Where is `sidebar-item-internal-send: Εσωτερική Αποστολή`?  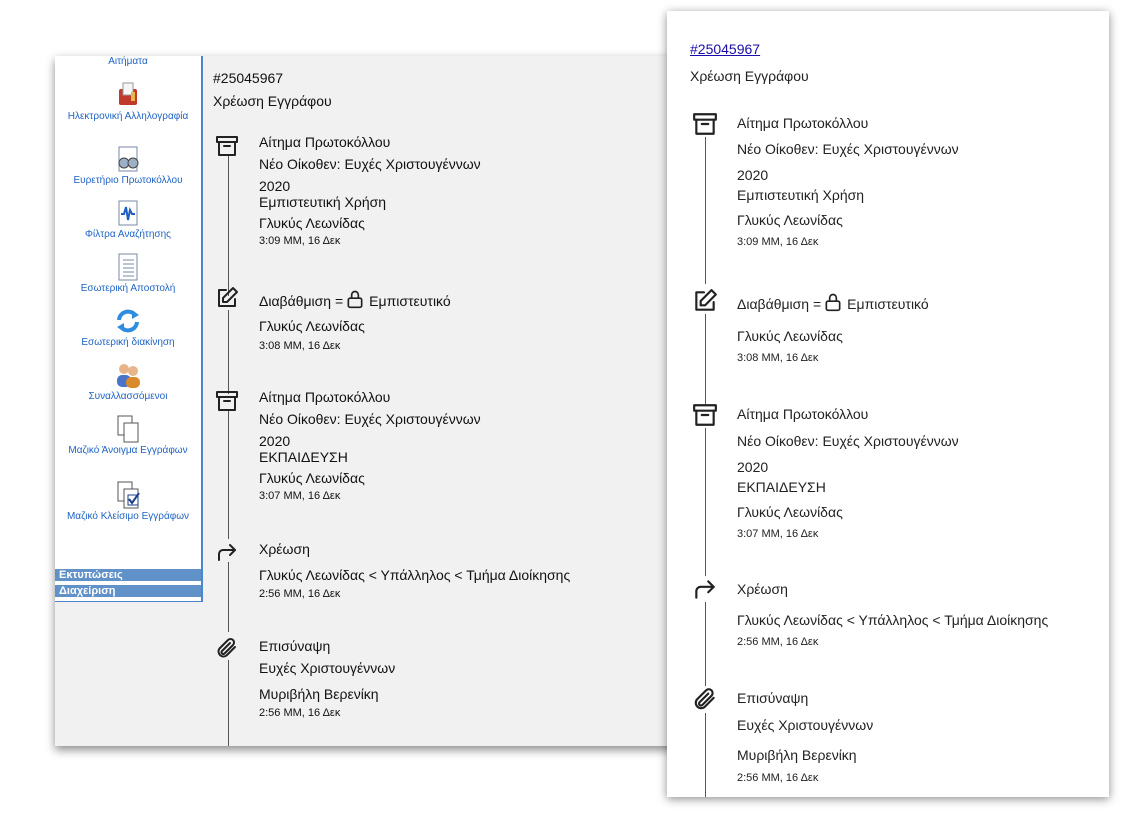
sidebar-item-internal-send: Εσωτερική Αποστολή is located at coordinates (128, 273).